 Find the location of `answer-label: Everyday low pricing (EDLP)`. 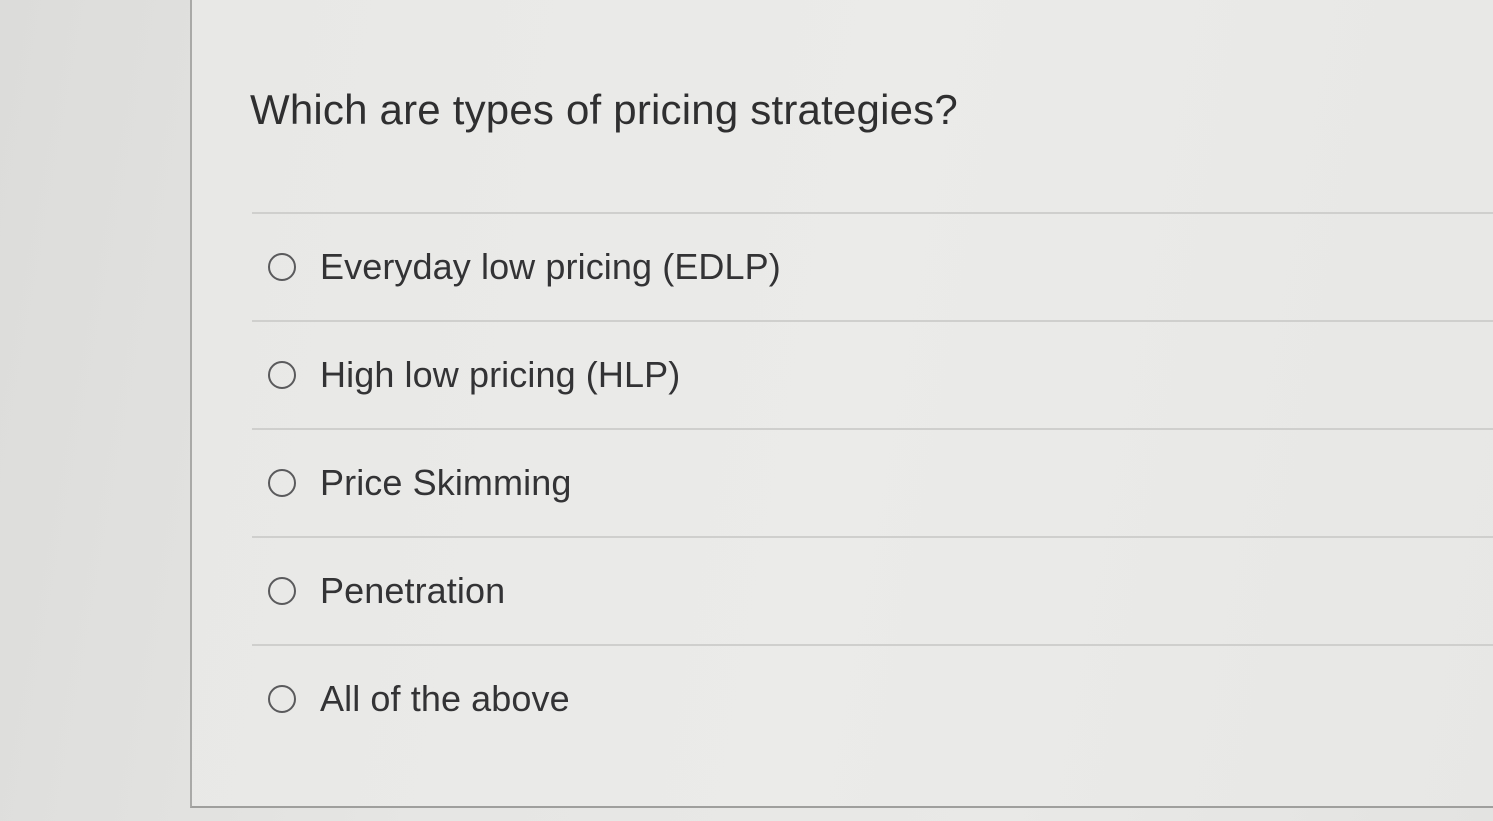

answer-label: Everyday low pricing (EDLP) is located at coordinates (550, 266).